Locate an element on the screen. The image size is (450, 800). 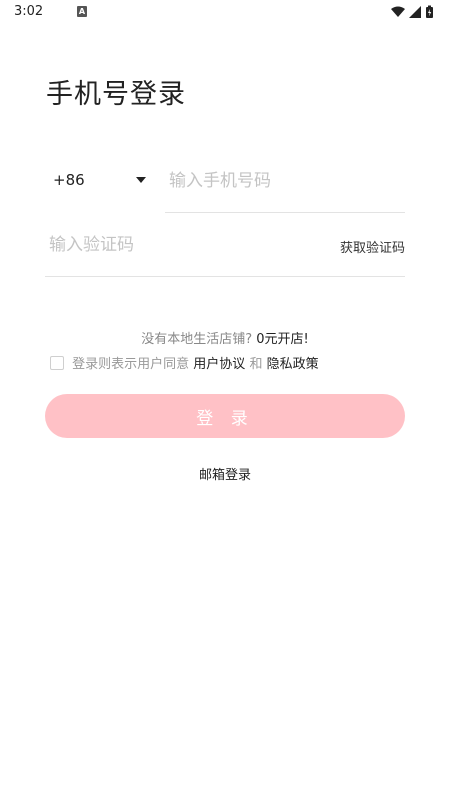
store-promo: 没有本地生活店铺? 0元开店! is located at coordinates (225, 337).